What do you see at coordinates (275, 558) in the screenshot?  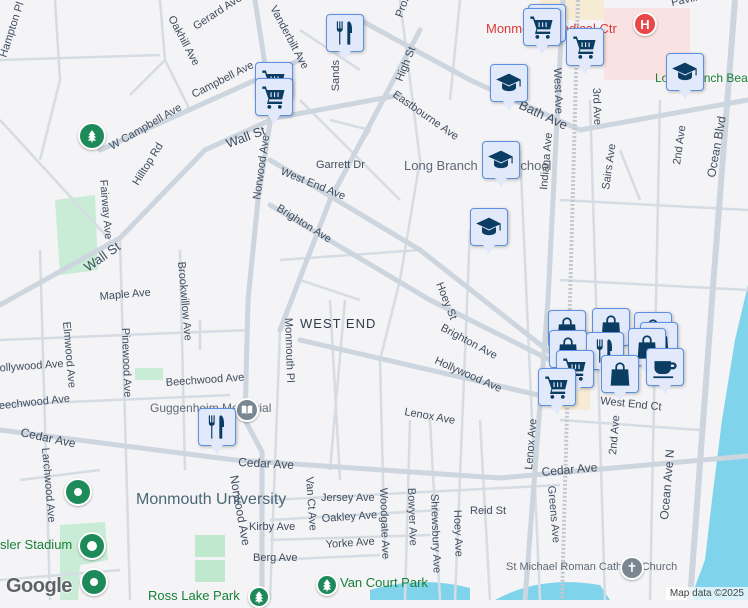 I see `street-label: Berg Ave` at bounding box center [275, 558].